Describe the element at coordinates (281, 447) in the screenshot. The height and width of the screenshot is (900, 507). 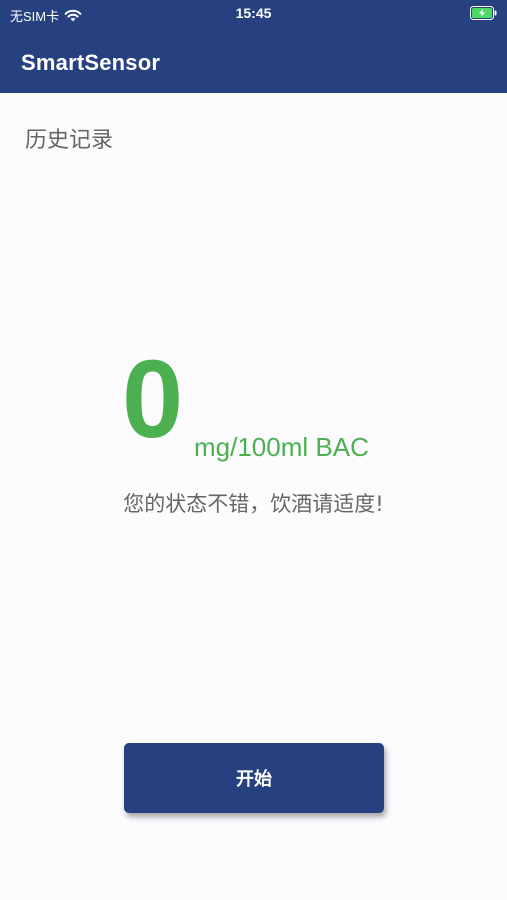
I see `bac-reading-unit: mg/100ml BAC` at that location.